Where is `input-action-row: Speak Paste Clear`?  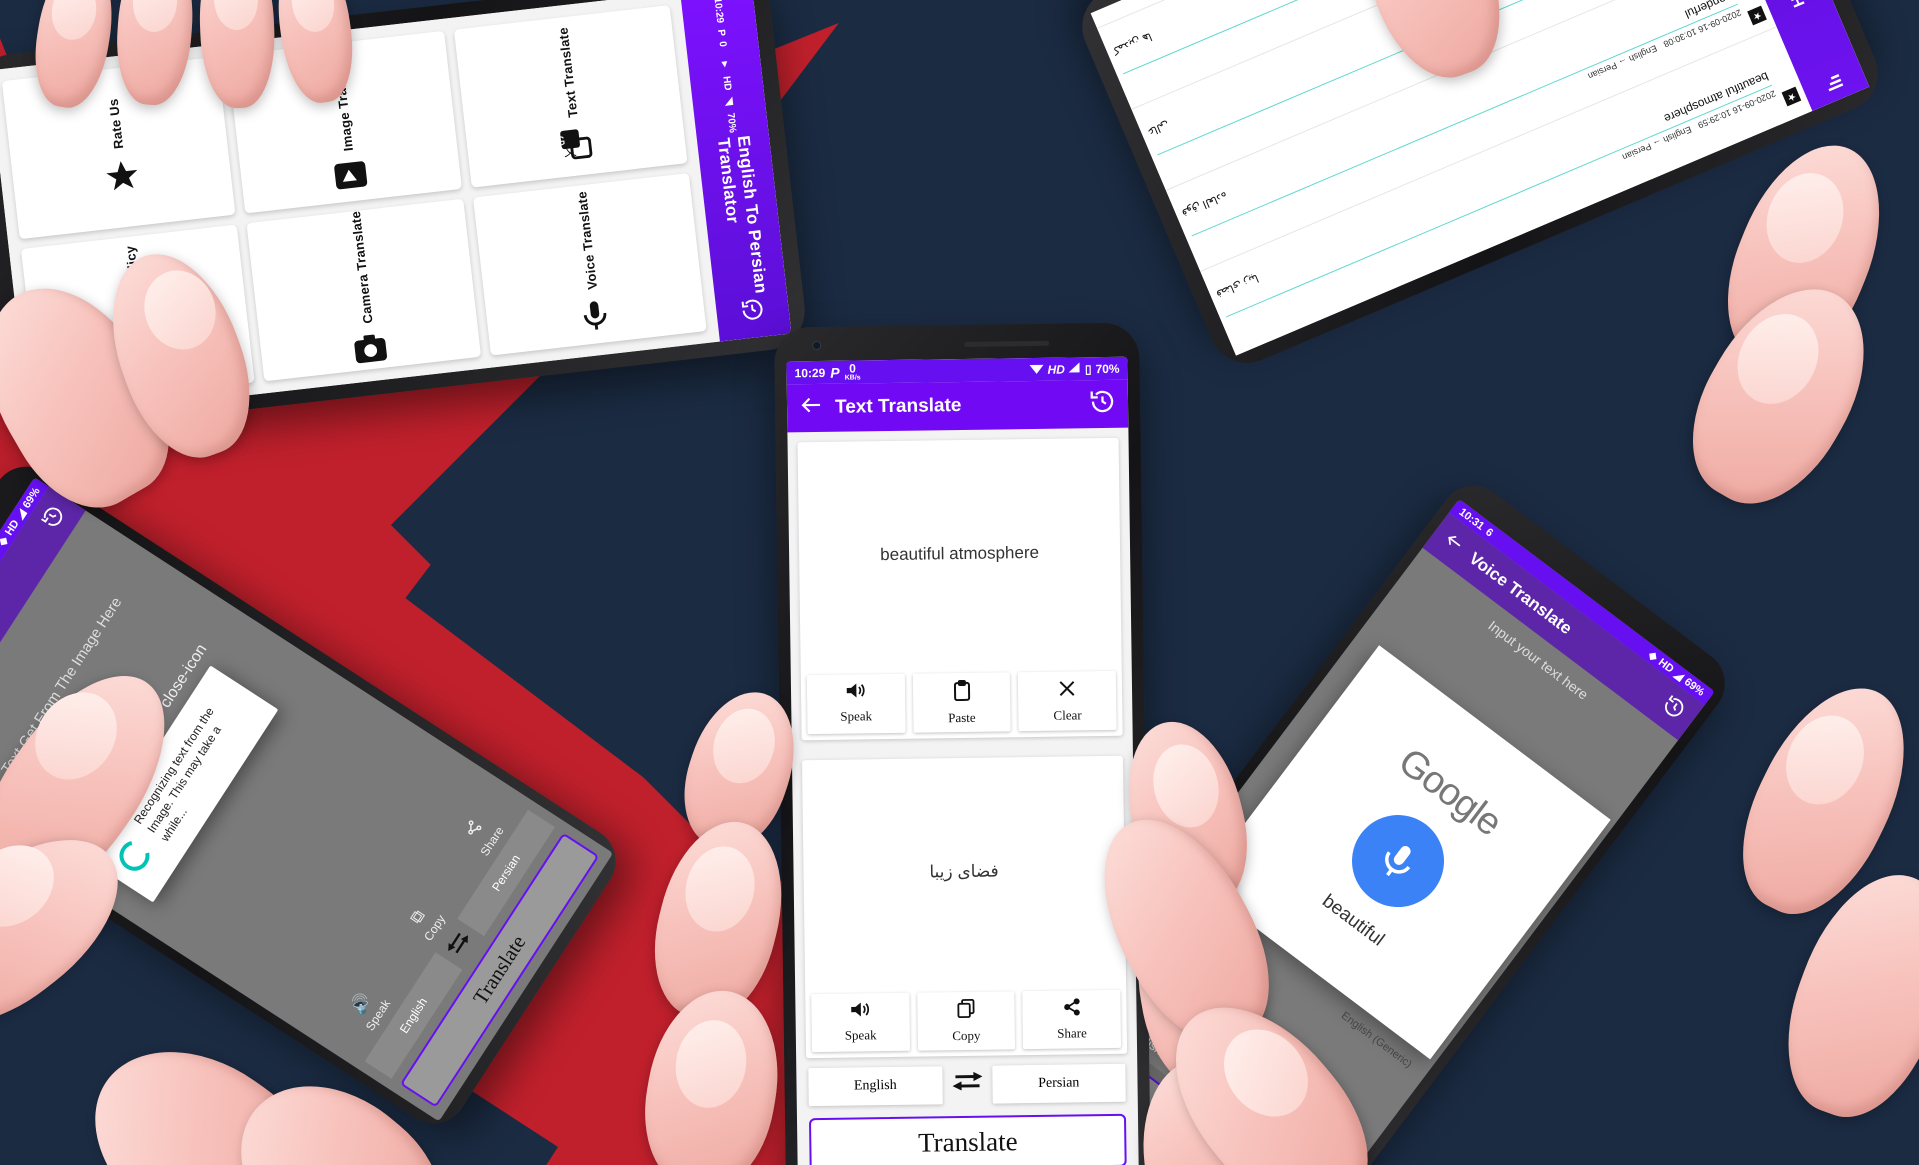
input-action-row: Speak Paste Clear is located at coordinates (962, 702).